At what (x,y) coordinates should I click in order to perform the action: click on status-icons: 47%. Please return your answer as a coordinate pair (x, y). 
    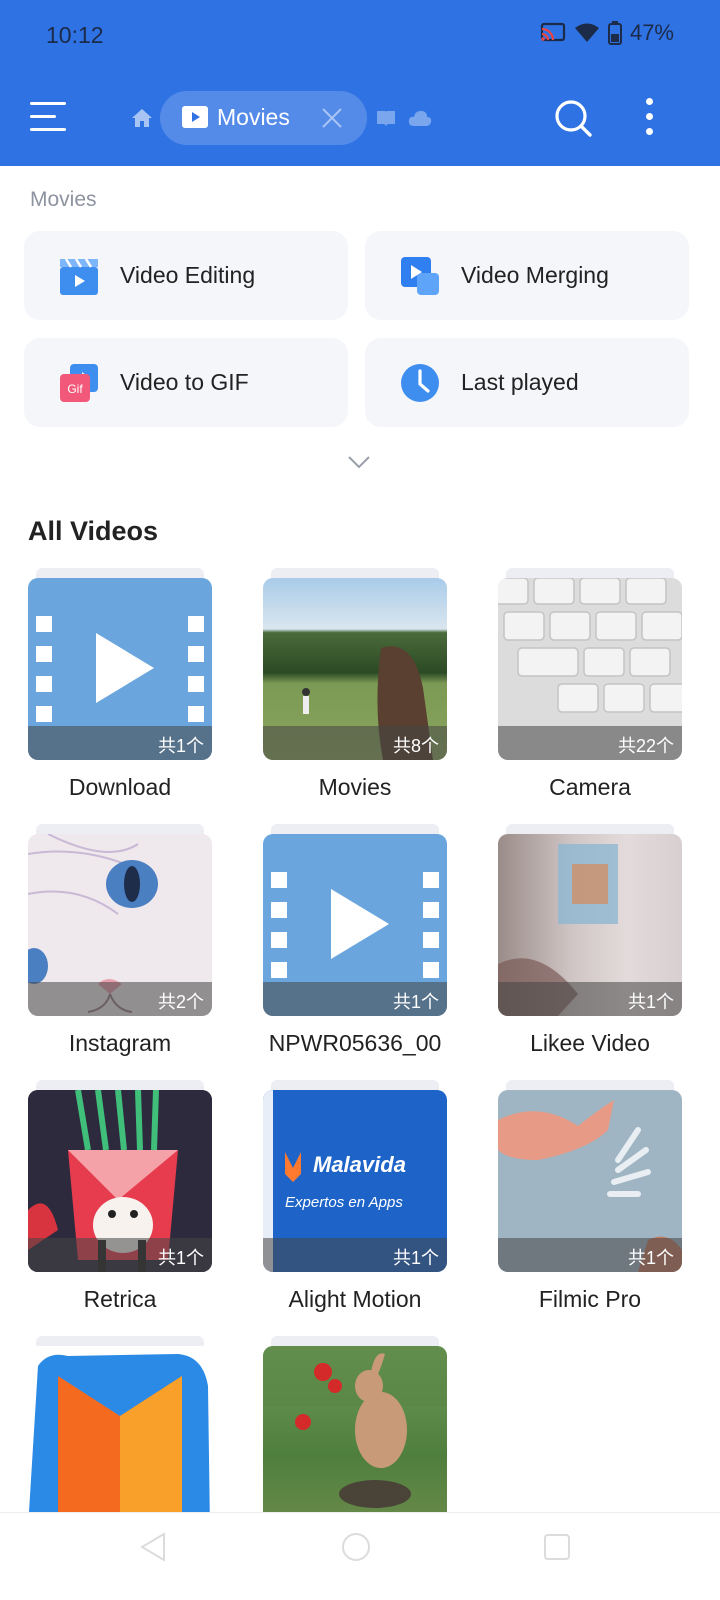
    Looking at the image, I should click on (607, 33).